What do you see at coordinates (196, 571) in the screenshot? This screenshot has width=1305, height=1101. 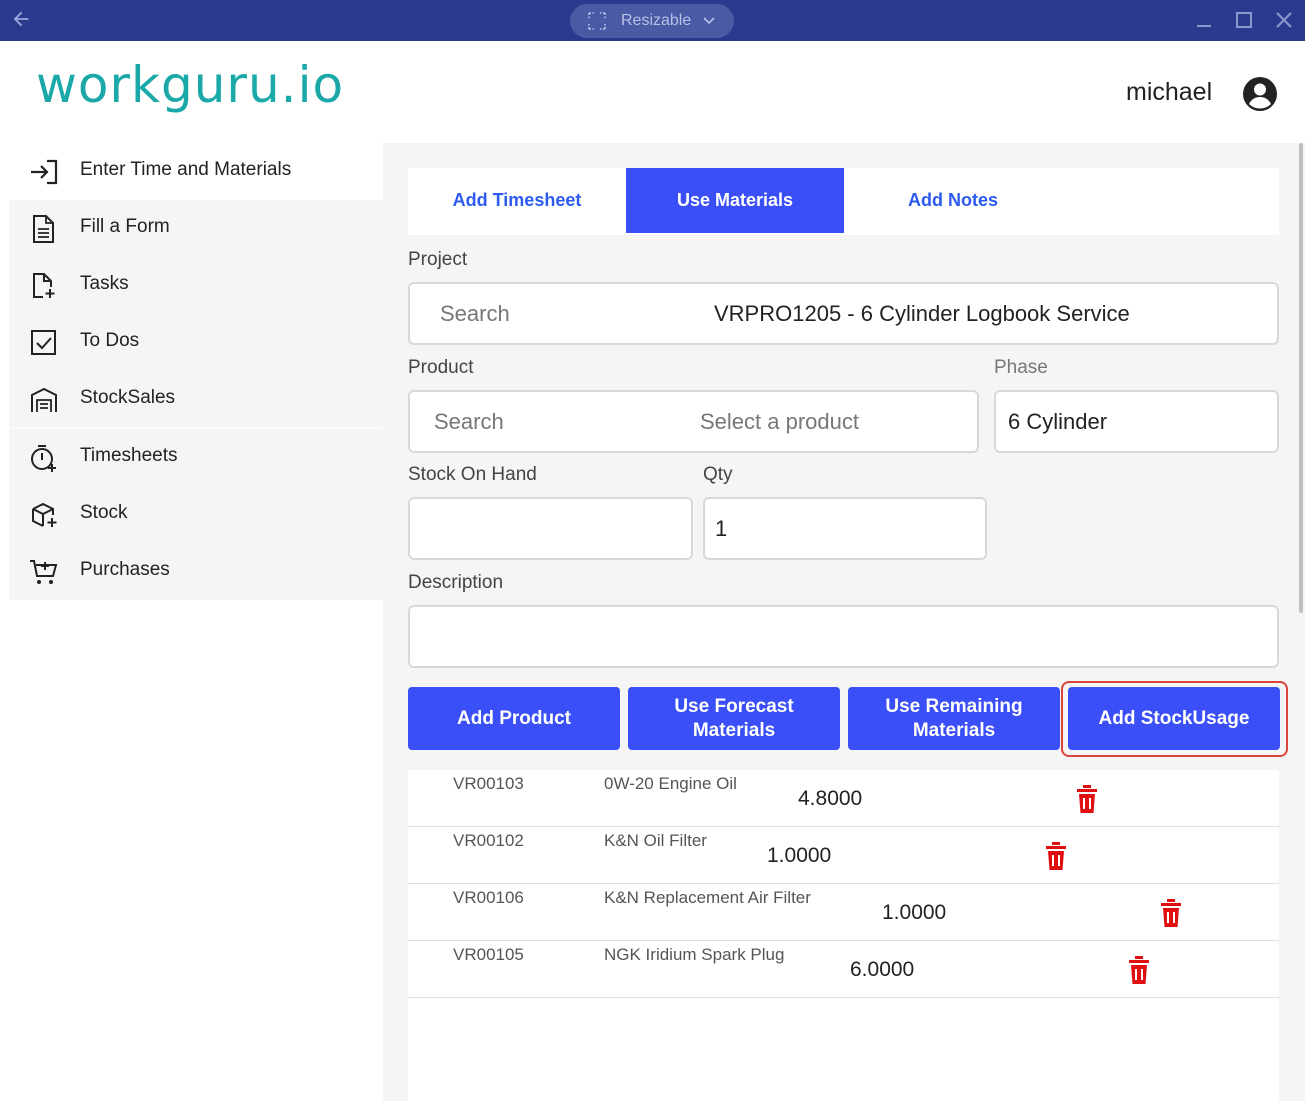 I see `sidebar-item-purchases: Purchases` at bounding box center [196, 571].